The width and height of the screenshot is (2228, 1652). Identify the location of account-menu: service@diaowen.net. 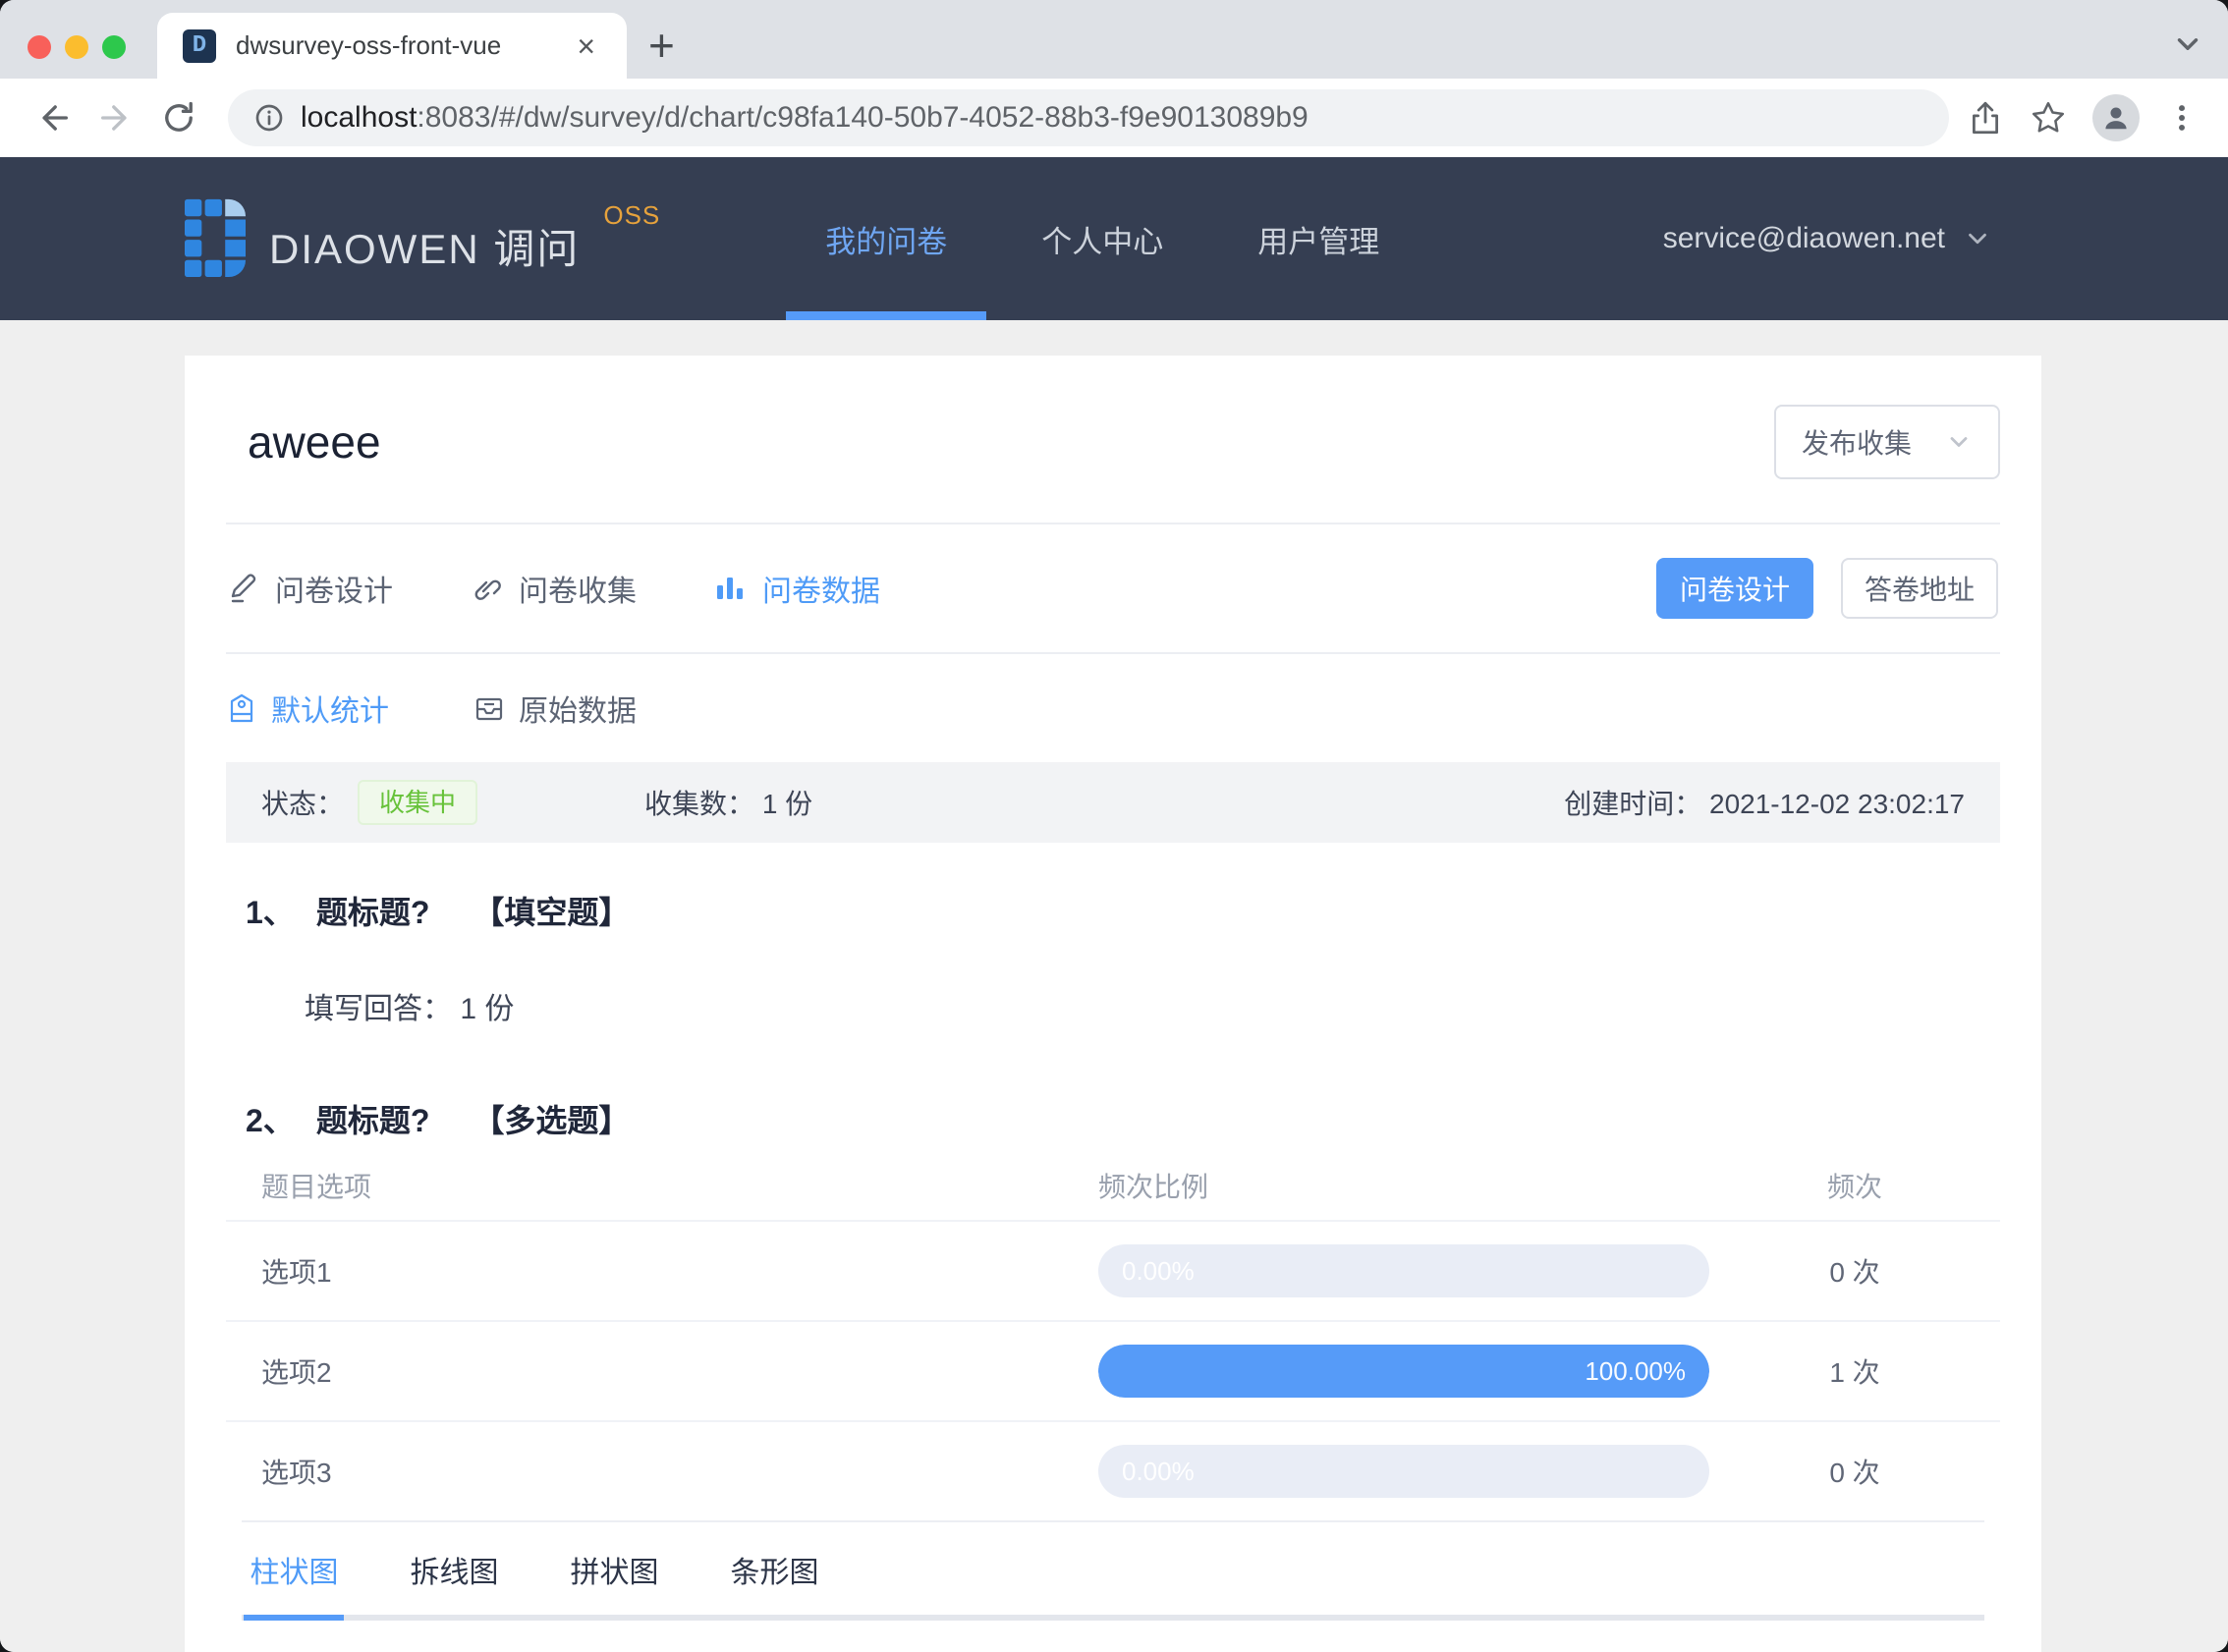
(1827, 238).